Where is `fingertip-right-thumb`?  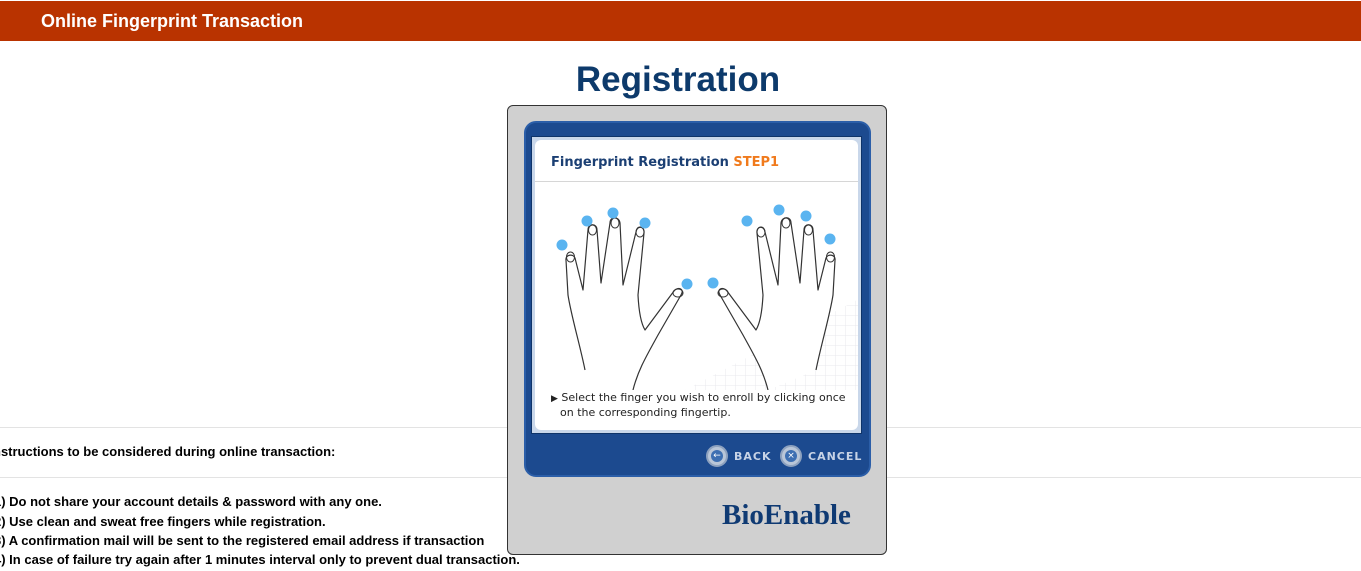 fingertip-right-thumb is located at coordinates (713, 283).